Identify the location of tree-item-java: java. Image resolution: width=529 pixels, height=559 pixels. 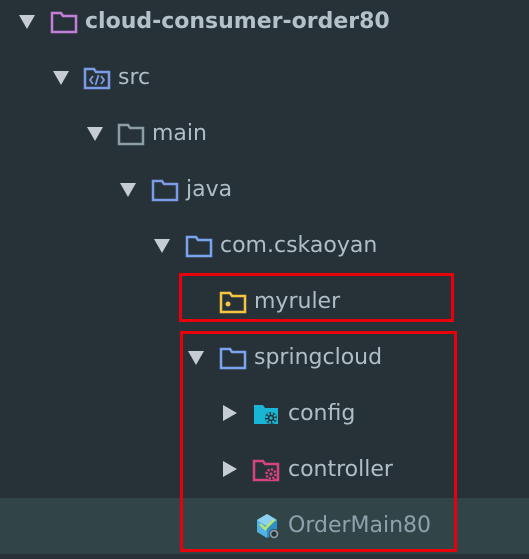
(264, 190).